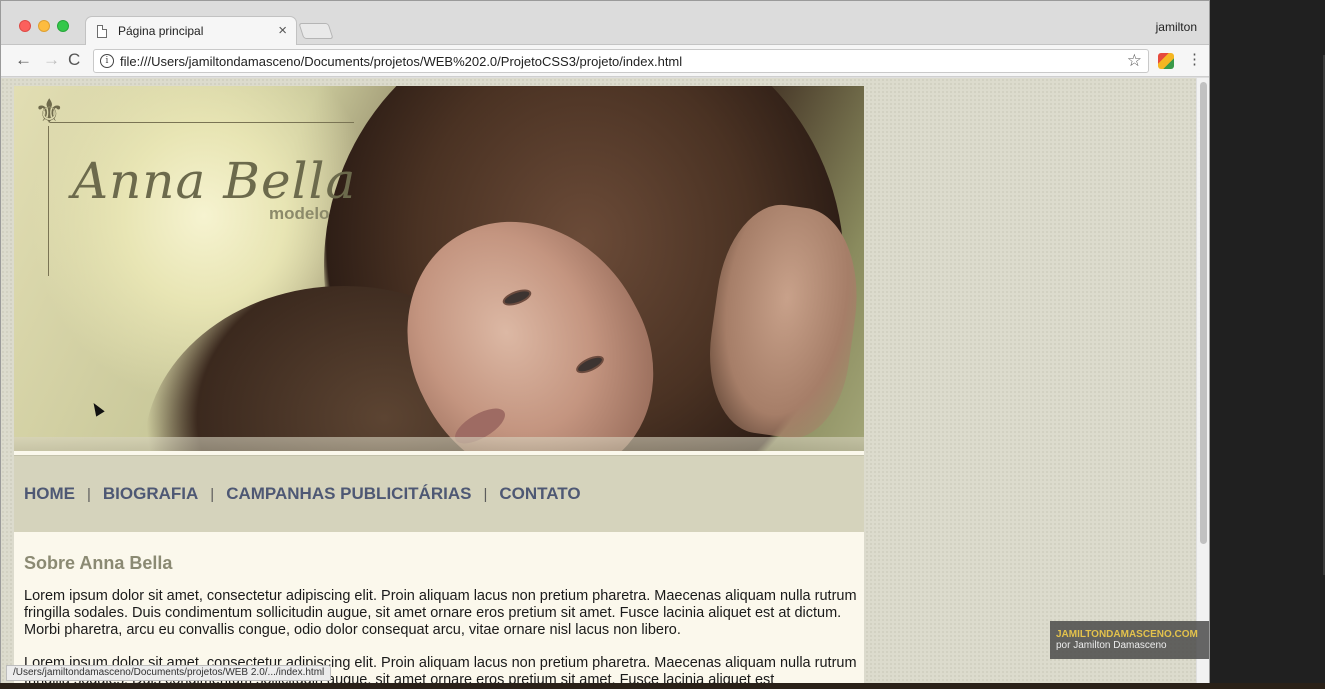 The width and height of the screenshot is (1325, 689). I want to click on maximize-window-button, so click(63, 26).